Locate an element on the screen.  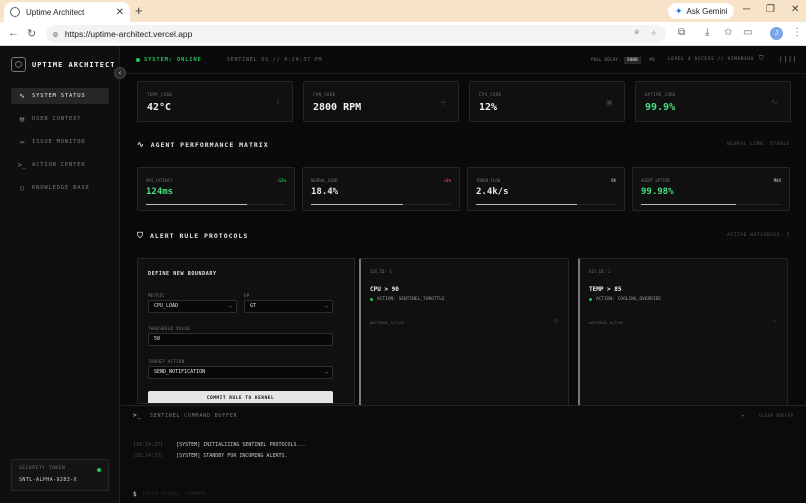
metric-label: METRIC is located at coordinates (156, 295).